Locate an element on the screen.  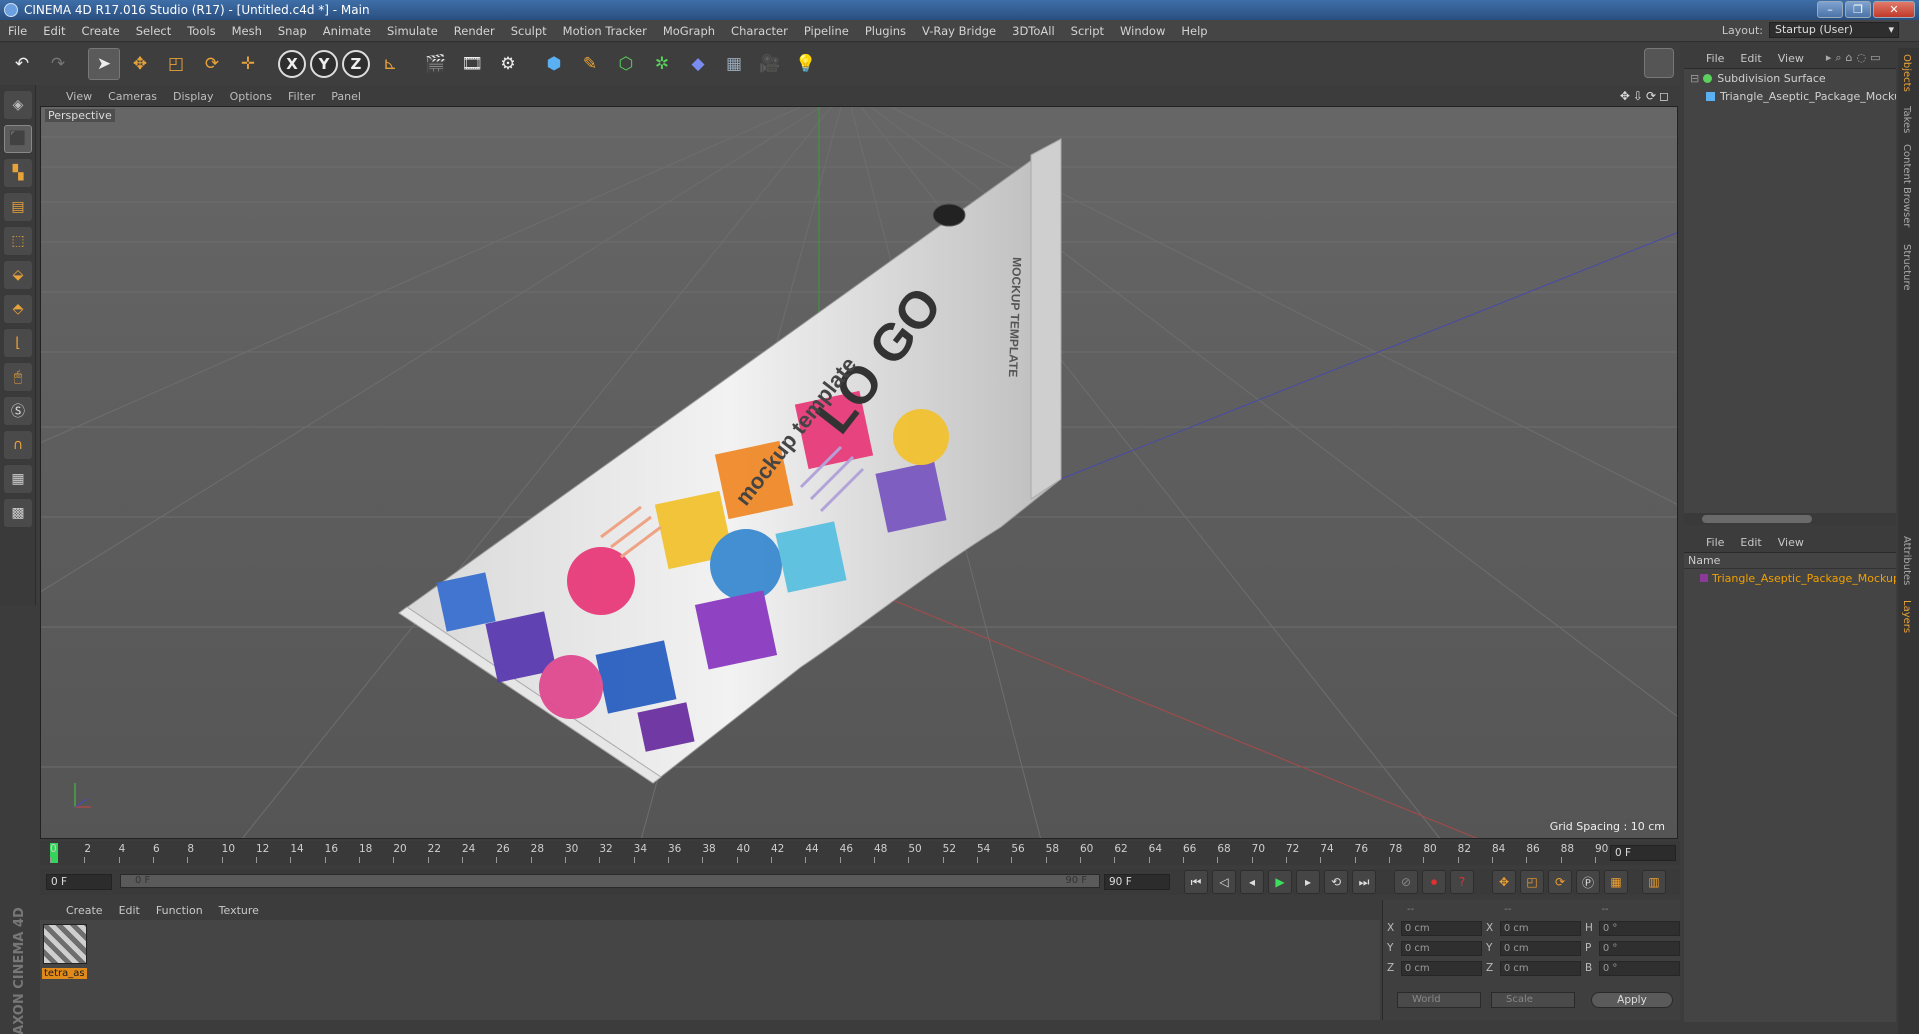
y-axis-lock-button: Y is located at coordinates (324, 64).